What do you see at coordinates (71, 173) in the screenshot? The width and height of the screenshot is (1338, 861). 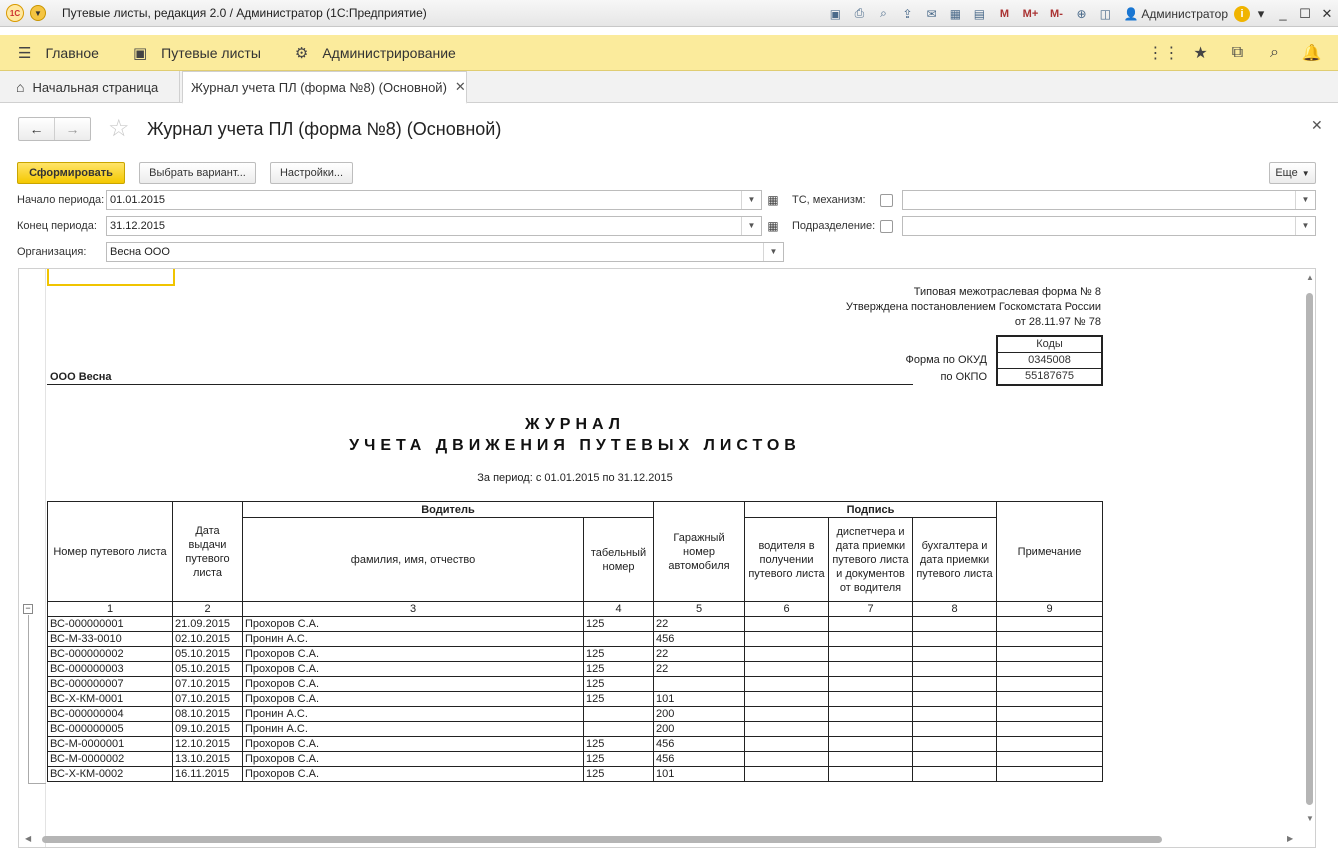 I see `generate-button: Сформировать` at bounding box center [71, 173].